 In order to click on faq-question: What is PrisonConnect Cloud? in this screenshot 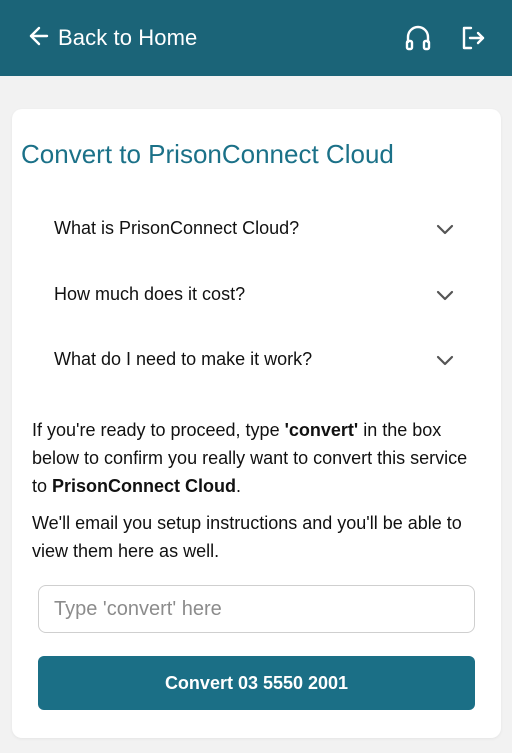, I will do `click(177, 228)`.